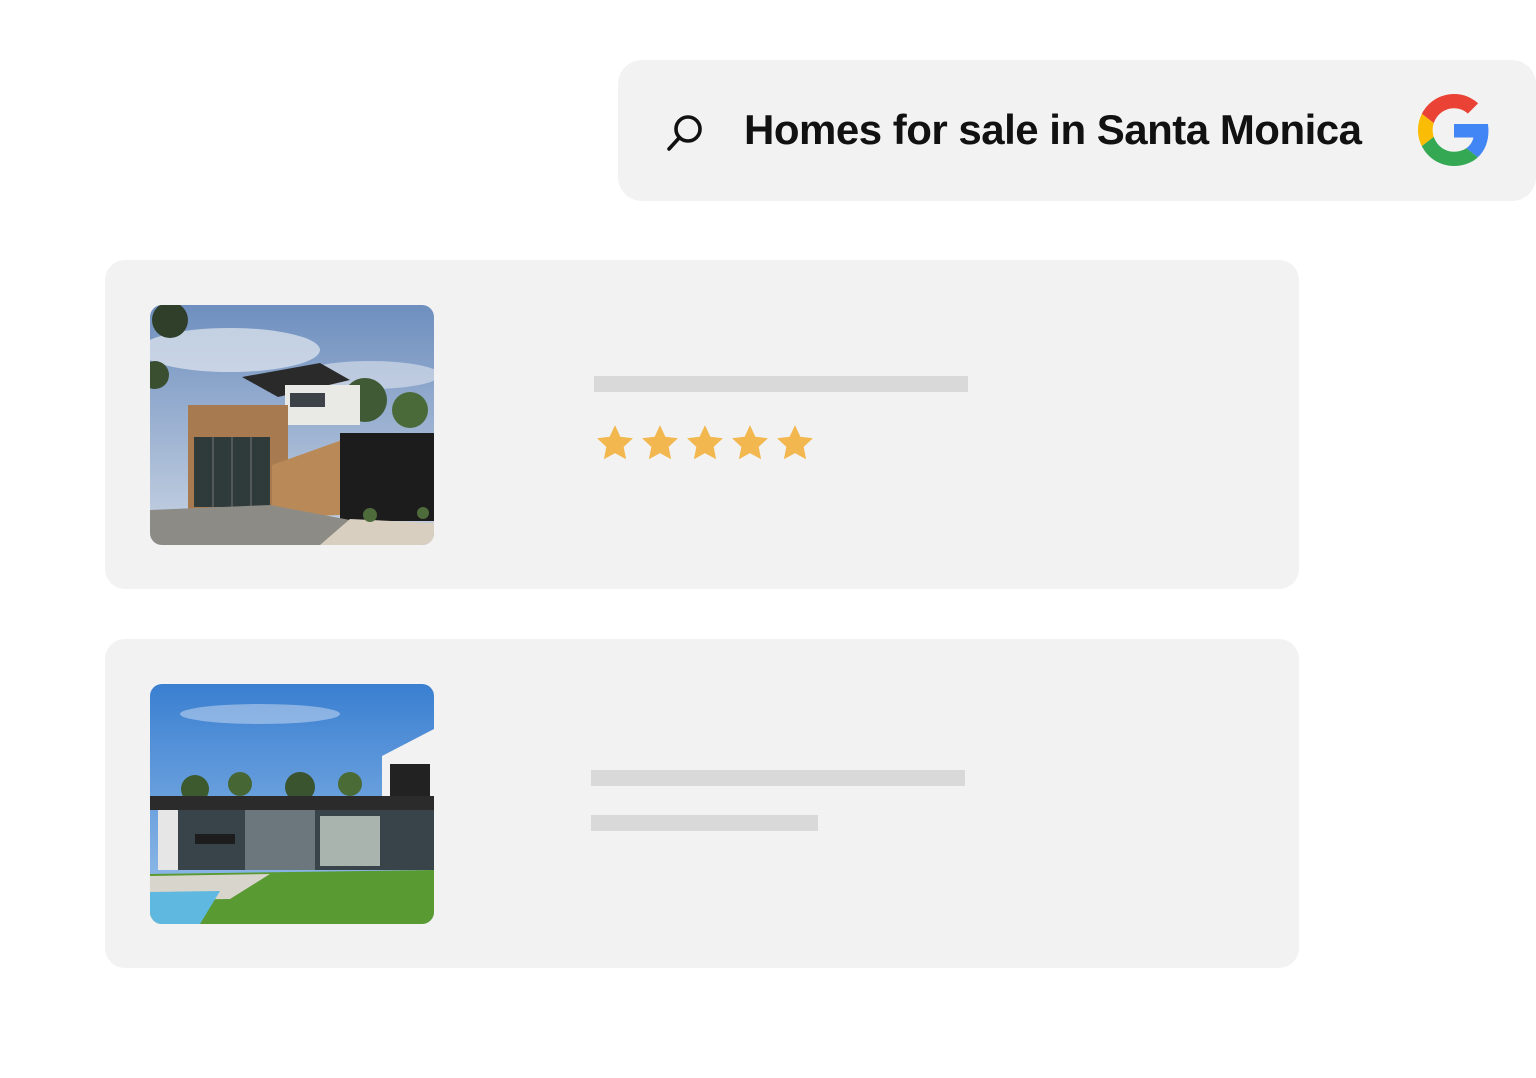  What do you see at coordinates (1453, 130) in the screenshot?
I see `google-logo-icon` at bounding box center [1453, 130].